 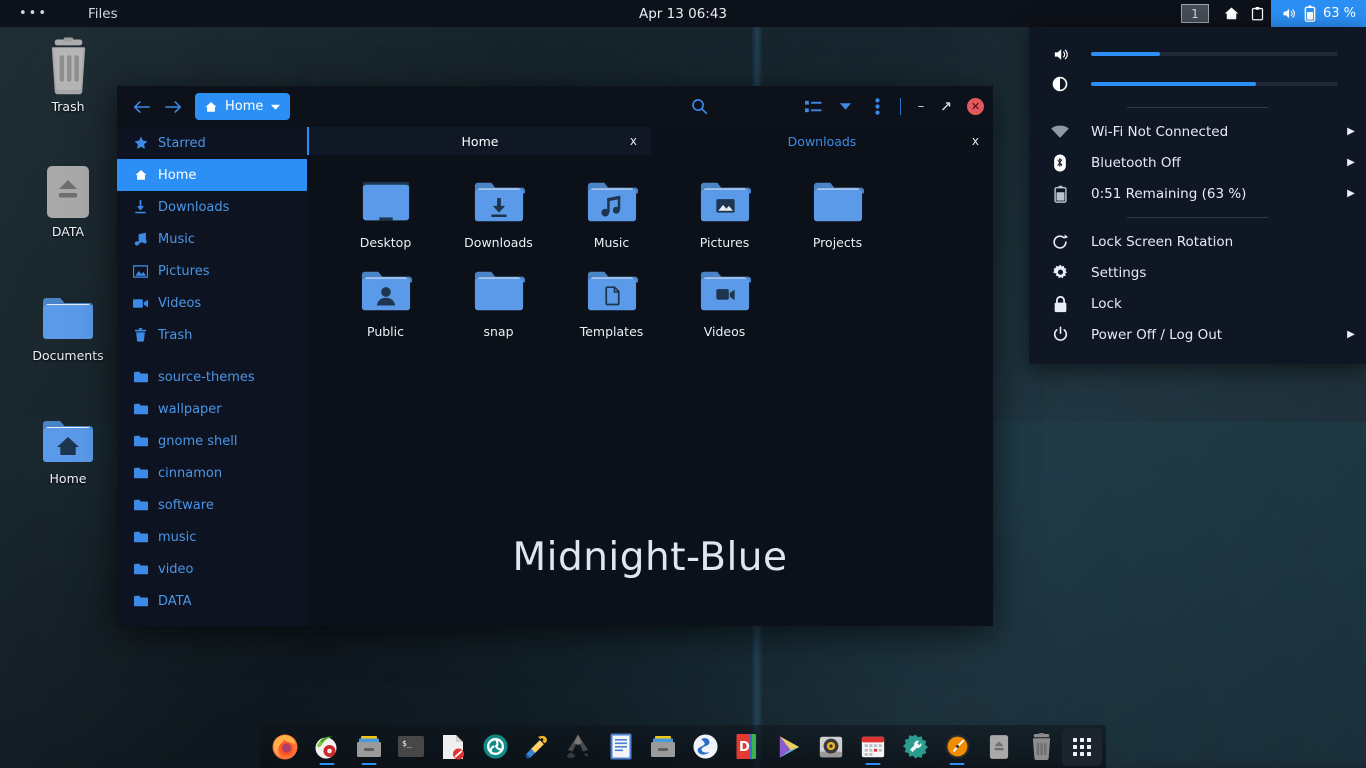 I want to click on menu-item-bluetooth: Bluetooth Off ▶, so click(x=1197, y=162).